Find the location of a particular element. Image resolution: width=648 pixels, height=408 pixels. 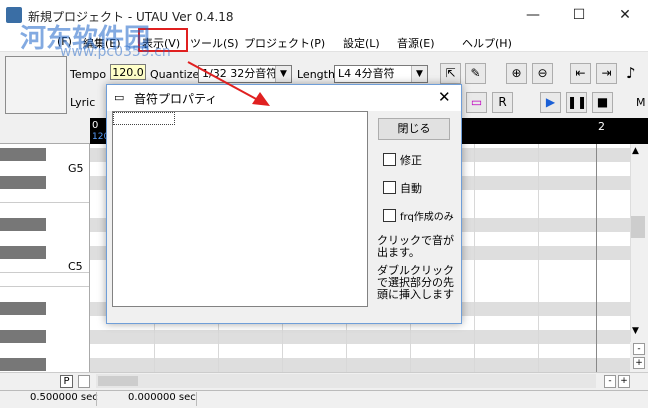

ruler-marker-2: 2 is located at coordinates (601, 126).